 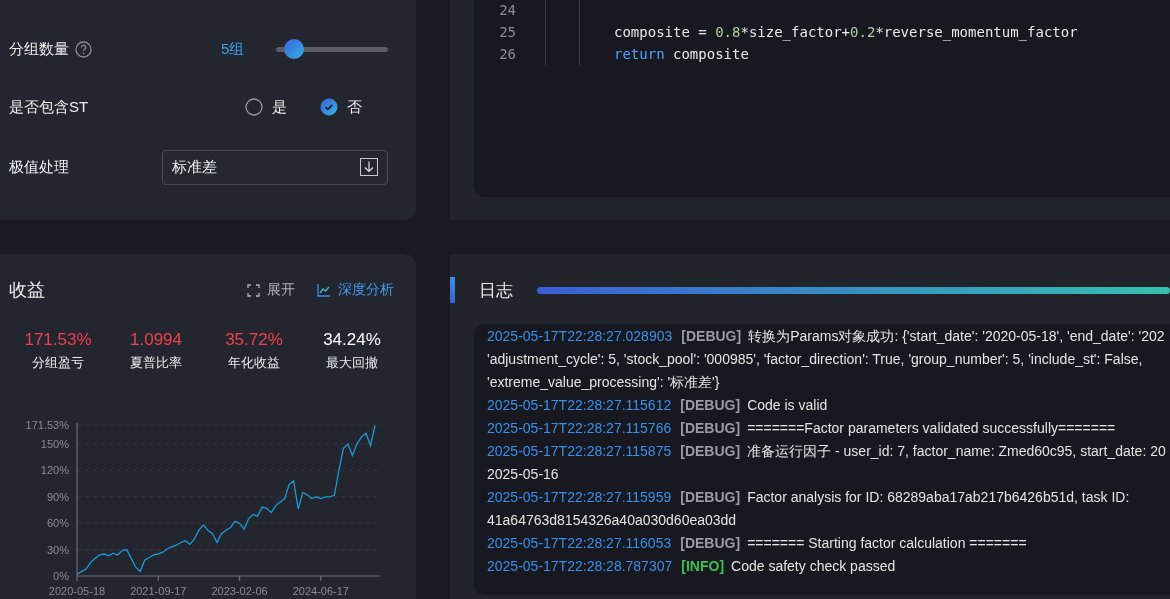 I want to click on metric-value: 1.0994, so click(x=156, y=340).